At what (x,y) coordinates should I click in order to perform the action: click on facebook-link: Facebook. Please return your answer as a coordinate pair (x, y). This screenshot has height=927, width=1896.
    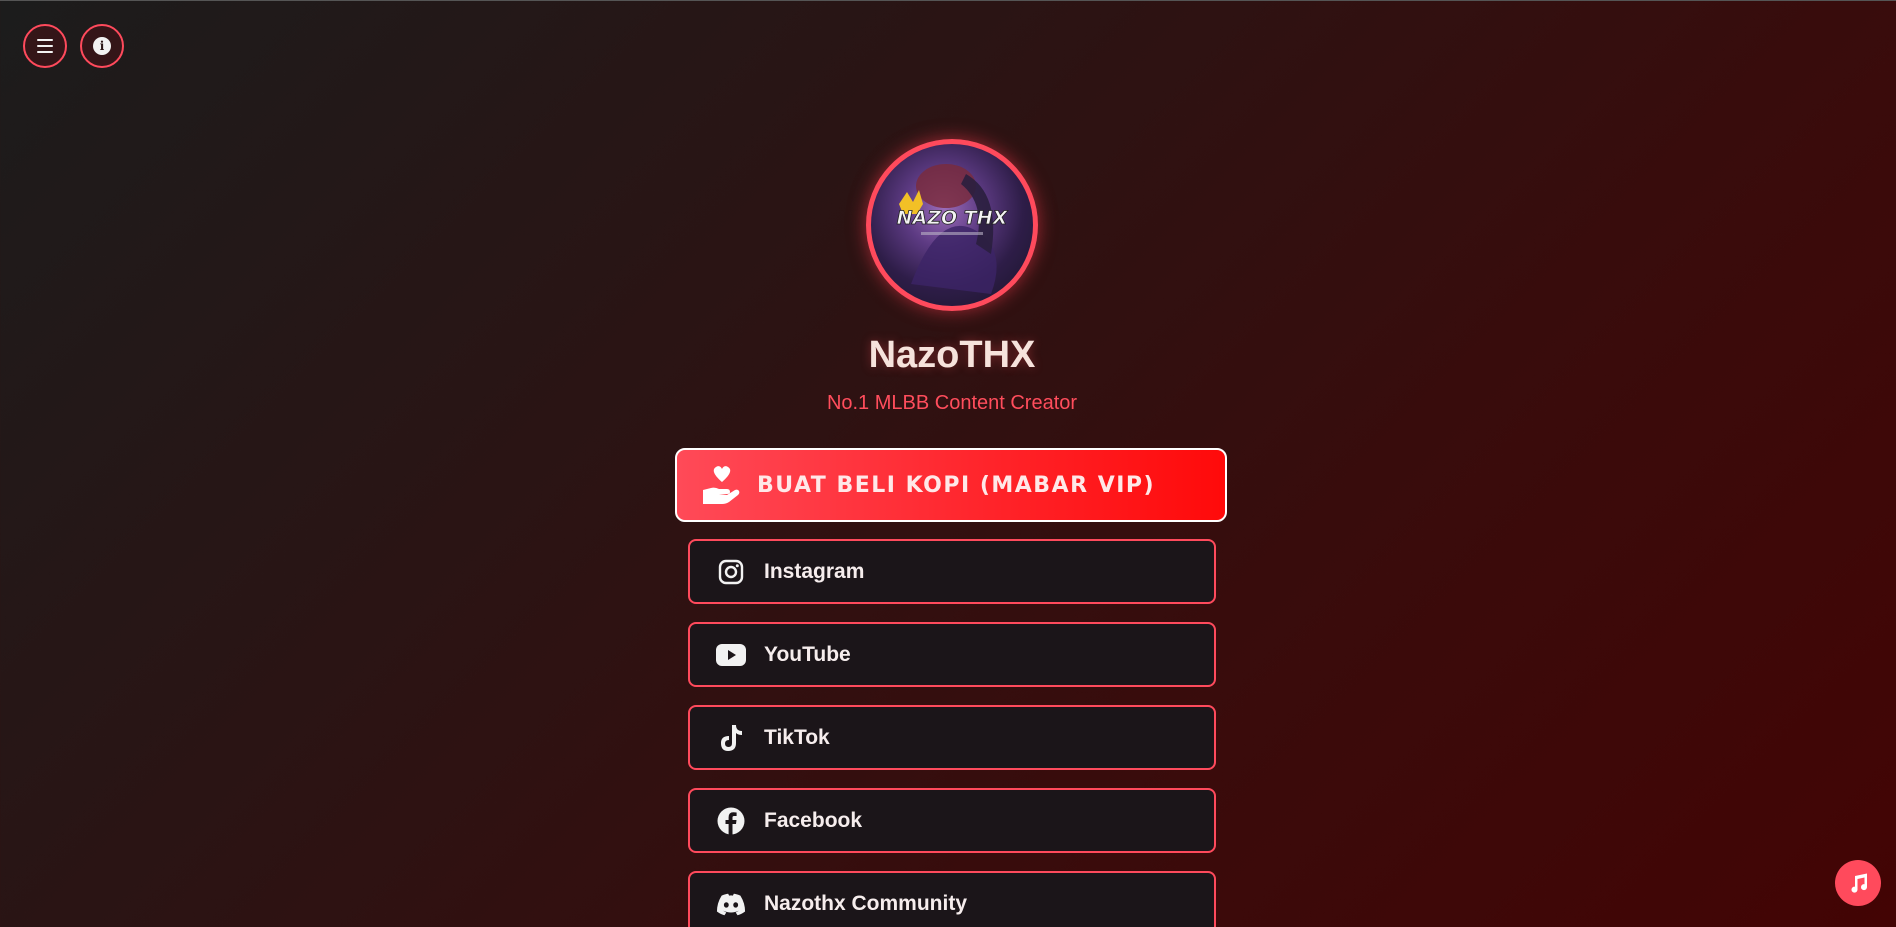
    Looking at the image, I should click on (952, 820).